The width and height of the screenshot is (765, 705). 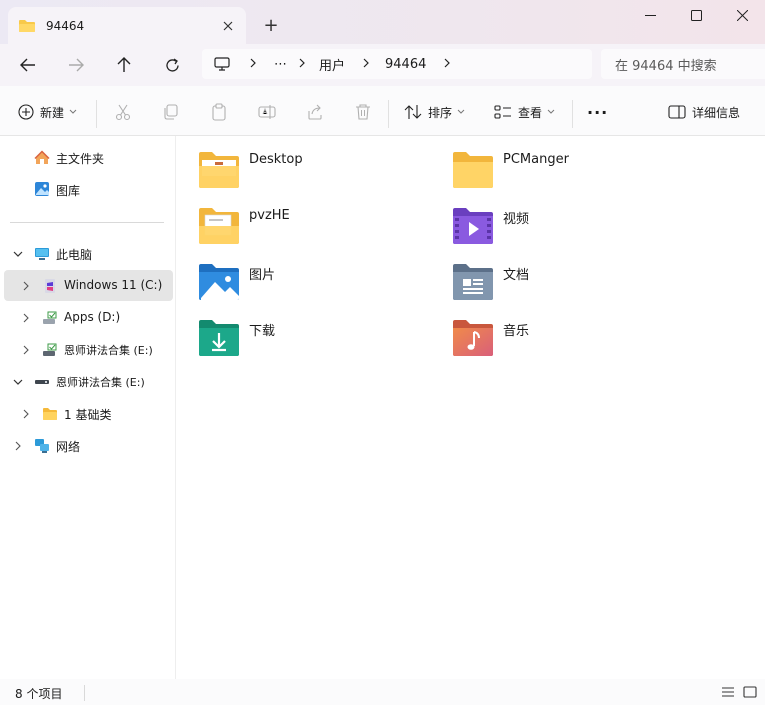 I want to click on copy-button, so click(x=171, y=112).